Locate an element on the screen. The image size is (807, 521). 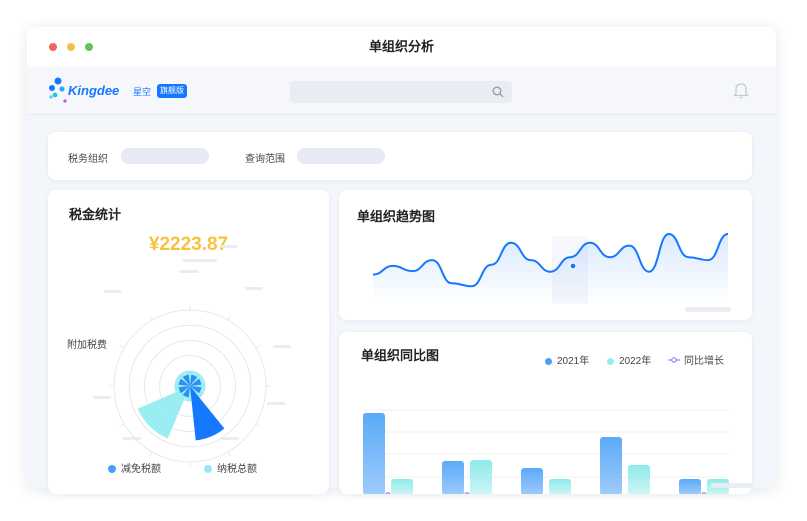
rose-chart is located at coordinates (192, 356).